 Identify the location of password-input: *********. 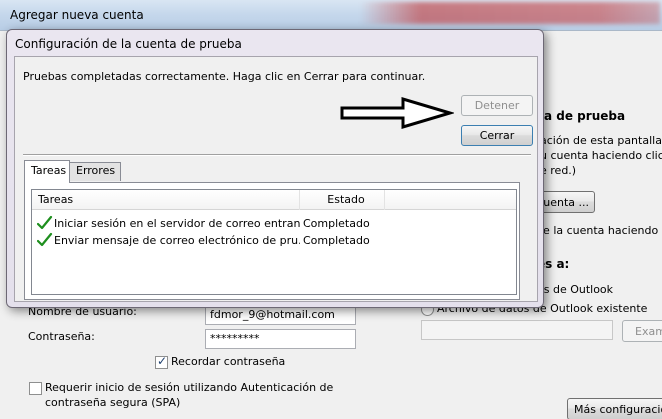
(280, 339).